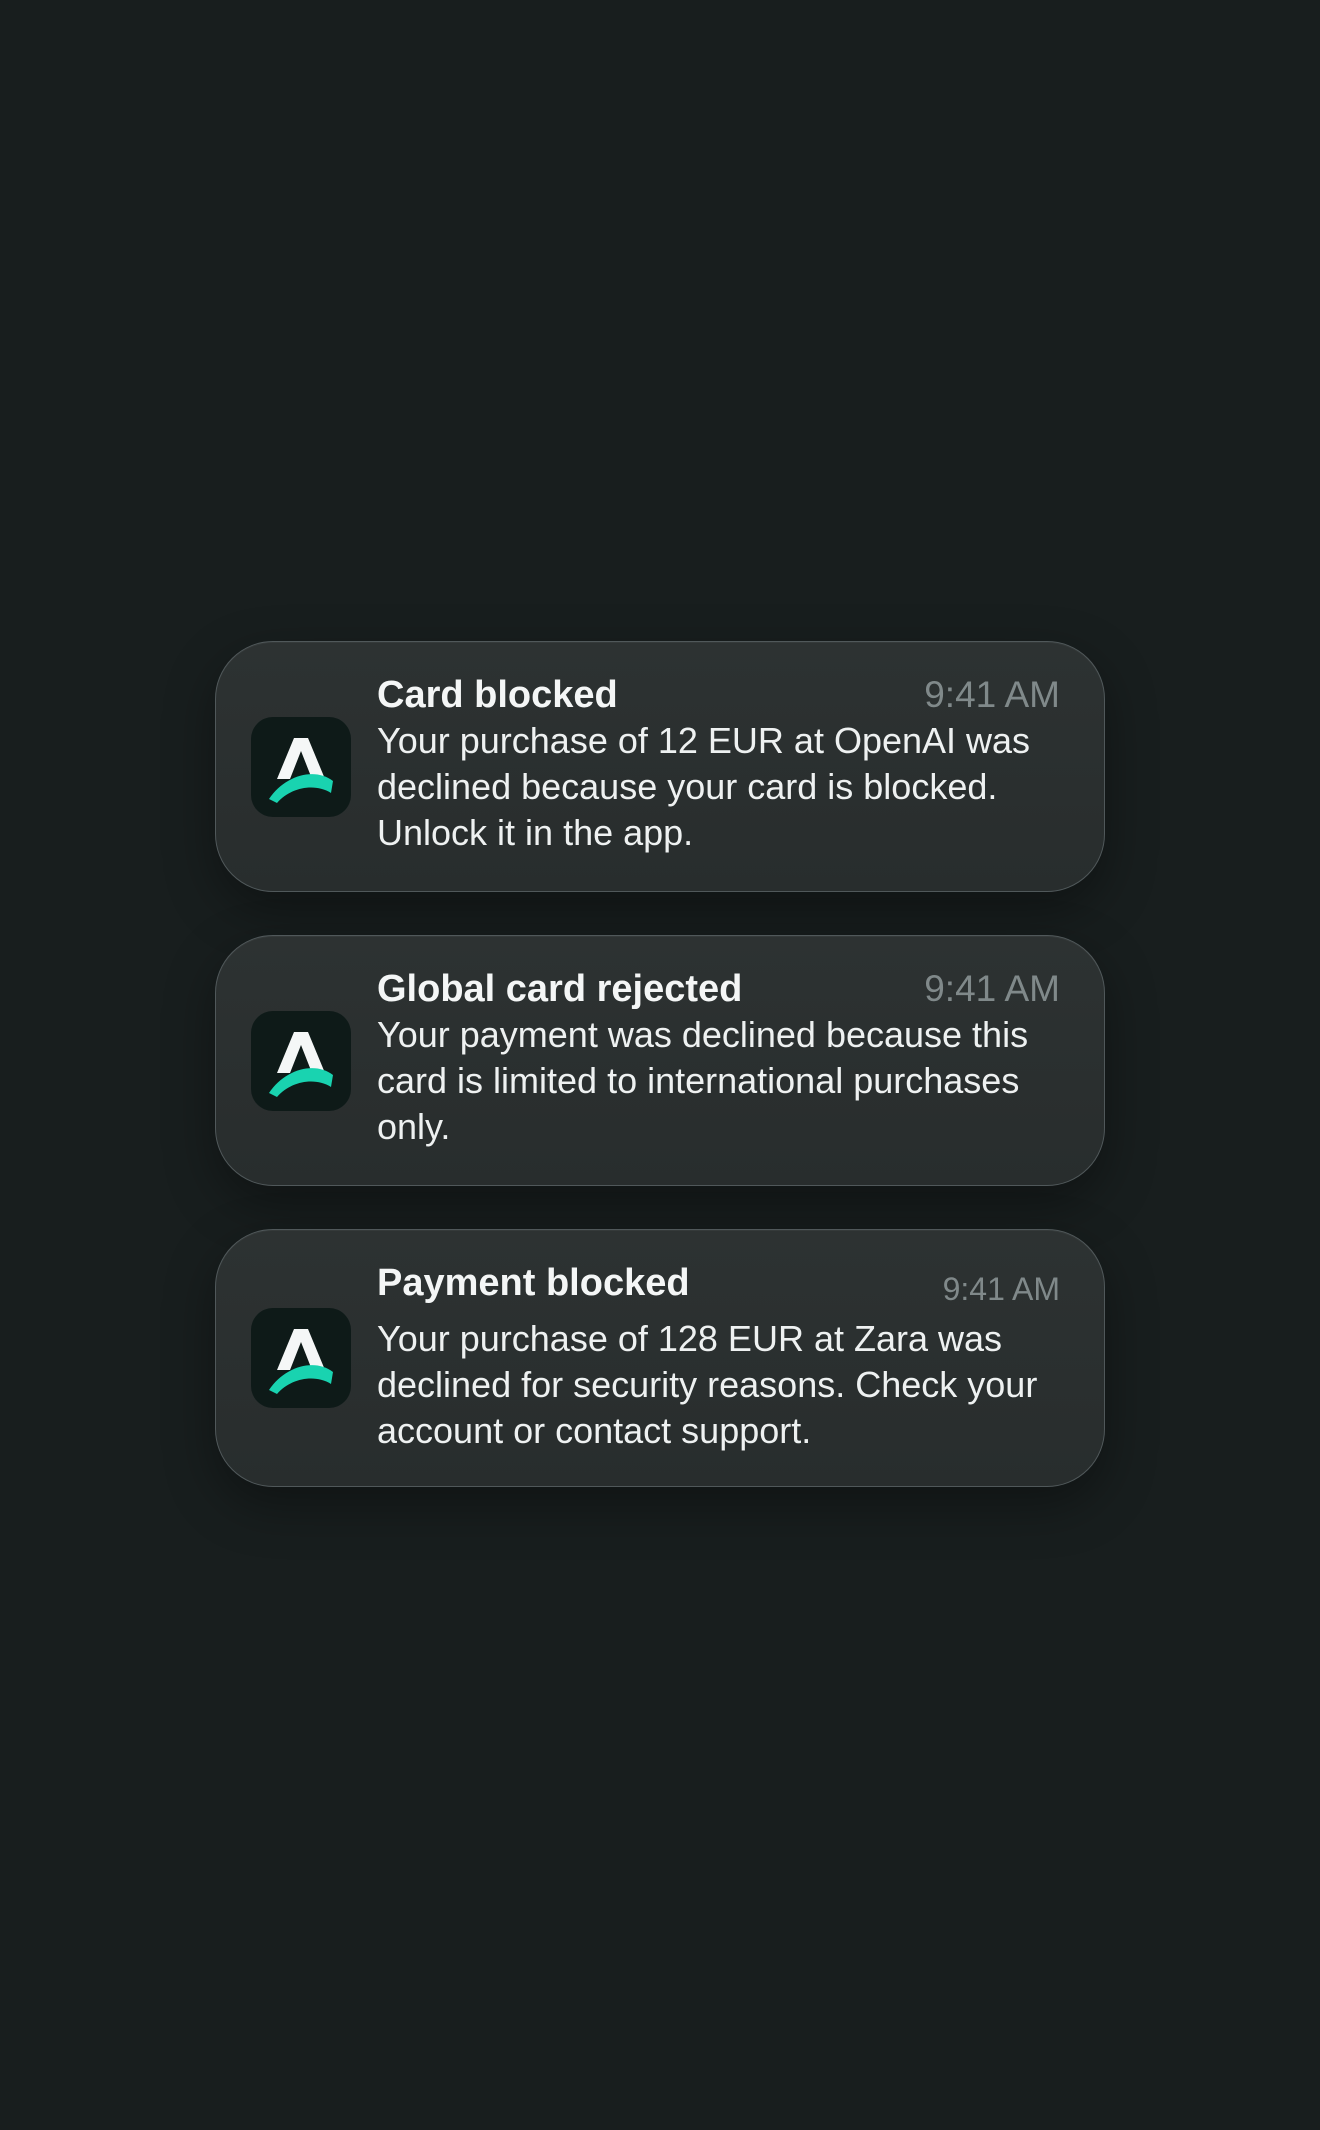 Image resolution: width=1320 pixels, height=2130 pixels. I want to click on notification-title: Card blocked, so click(497, 695).